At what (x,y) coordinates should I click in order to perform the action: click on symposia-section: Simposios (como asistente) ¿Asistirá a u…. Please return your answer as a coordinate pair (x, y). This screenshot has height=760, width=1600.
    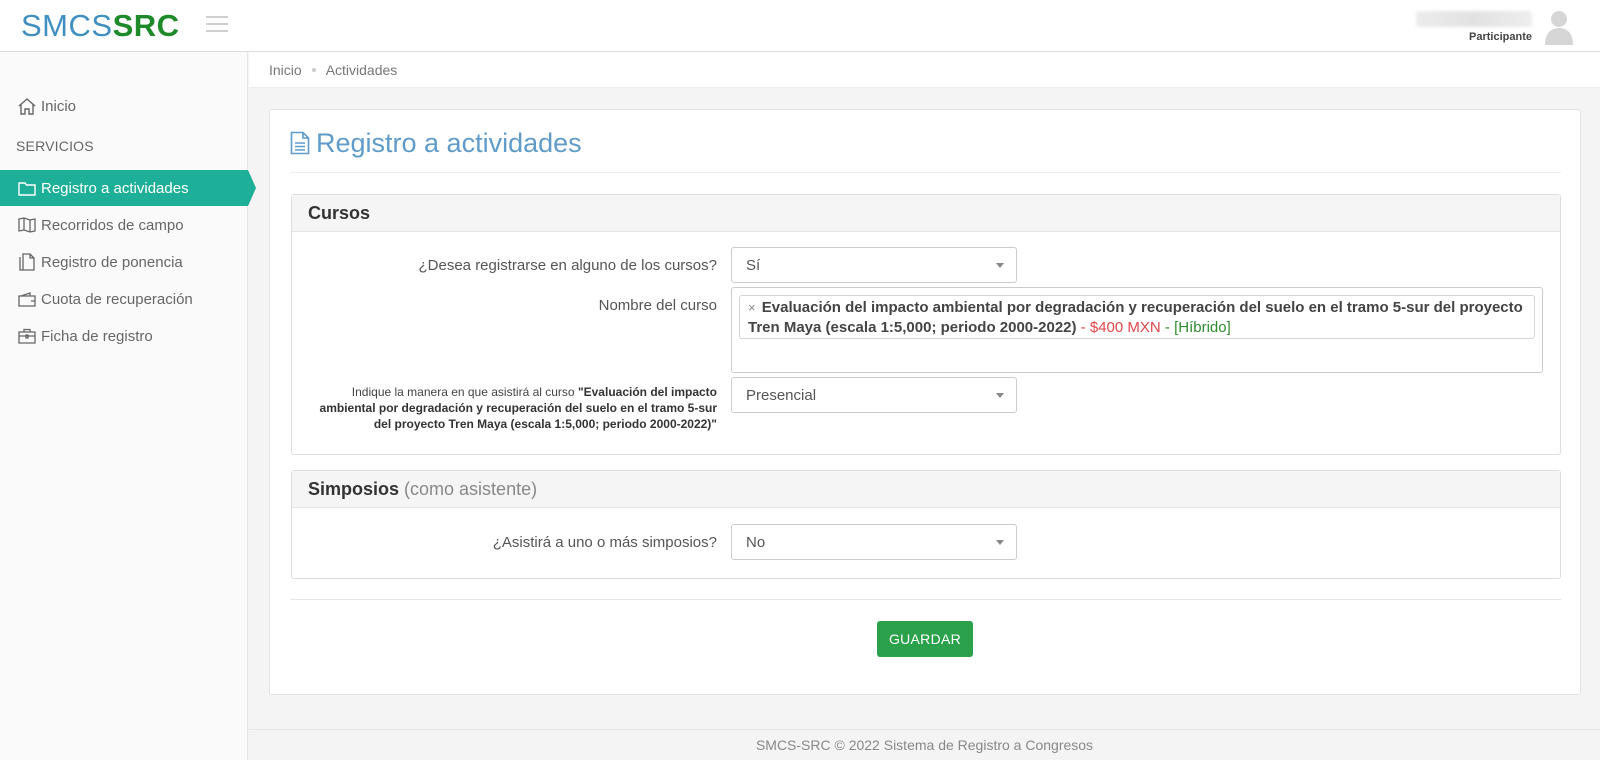
    Looking at the image, I should click on (926, 524).